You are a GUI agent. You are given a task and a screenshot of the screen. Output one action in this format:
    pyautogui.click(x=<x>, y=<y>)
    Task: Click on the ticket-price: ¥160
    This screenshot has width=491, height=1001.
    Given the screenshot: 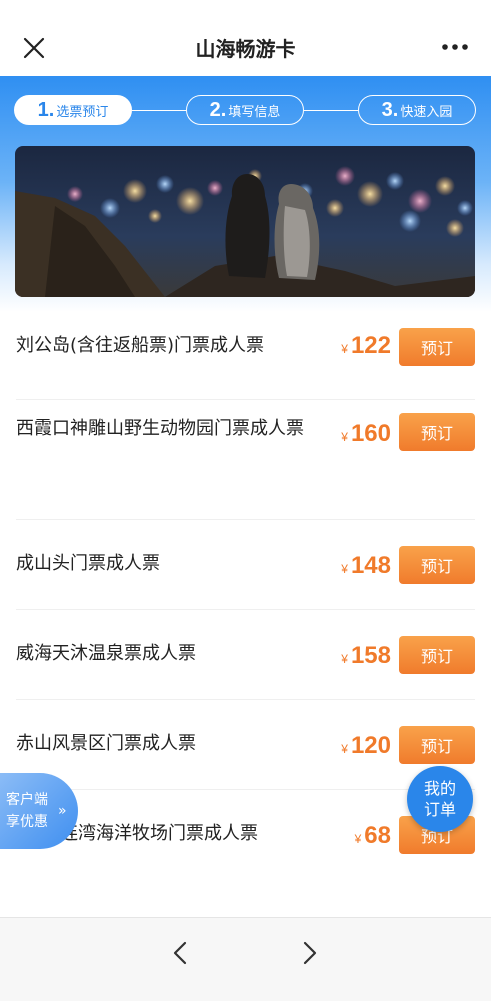 What is the action you would take?
    pyautogui.click(x=366, y=434)
    